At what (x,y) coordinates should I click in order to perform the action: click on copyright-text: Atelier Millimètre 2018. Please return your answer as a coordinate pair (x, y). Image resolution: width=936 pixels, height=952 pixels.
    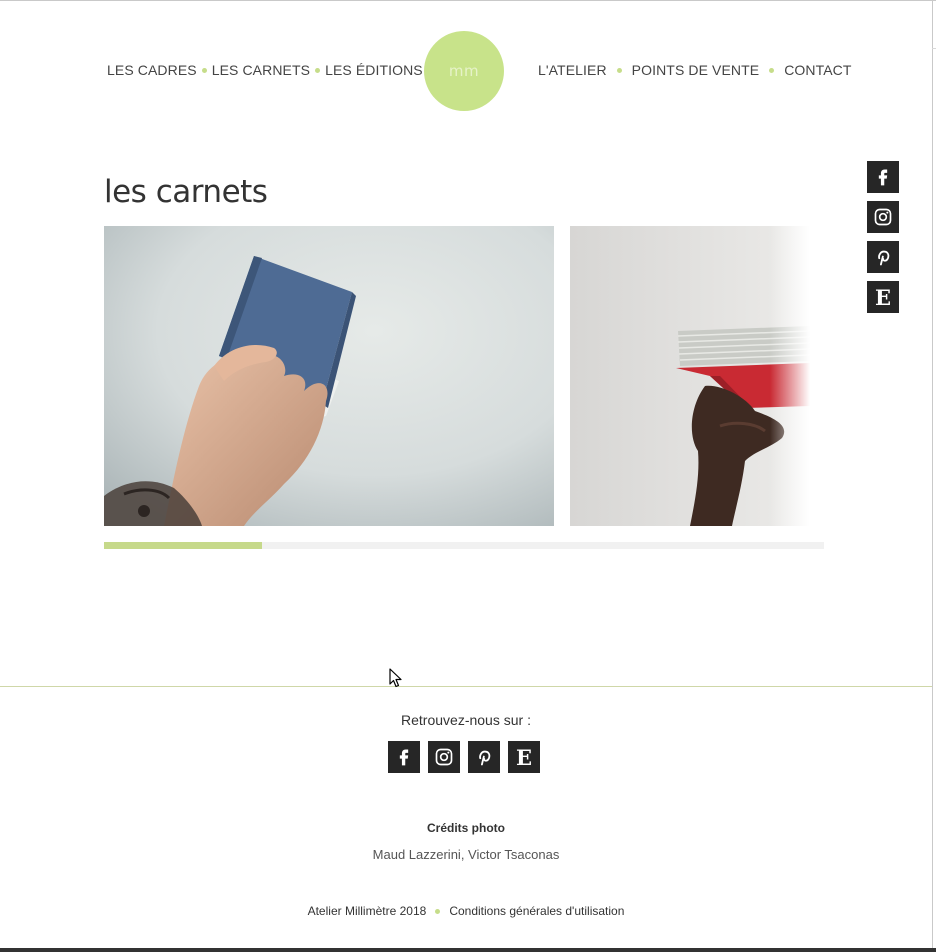
    Looking at the image, I should click on (367, 911).